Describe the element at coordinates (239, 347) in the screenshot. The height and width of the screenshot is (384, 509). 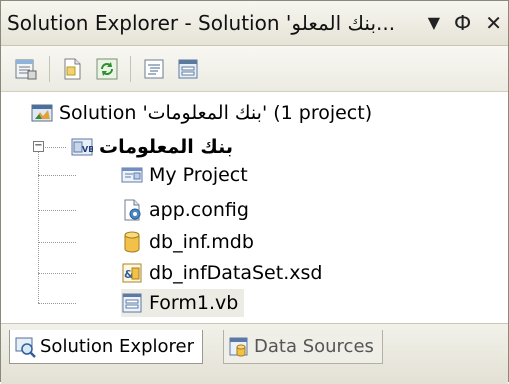
I see `data-sources-icon` at that location.